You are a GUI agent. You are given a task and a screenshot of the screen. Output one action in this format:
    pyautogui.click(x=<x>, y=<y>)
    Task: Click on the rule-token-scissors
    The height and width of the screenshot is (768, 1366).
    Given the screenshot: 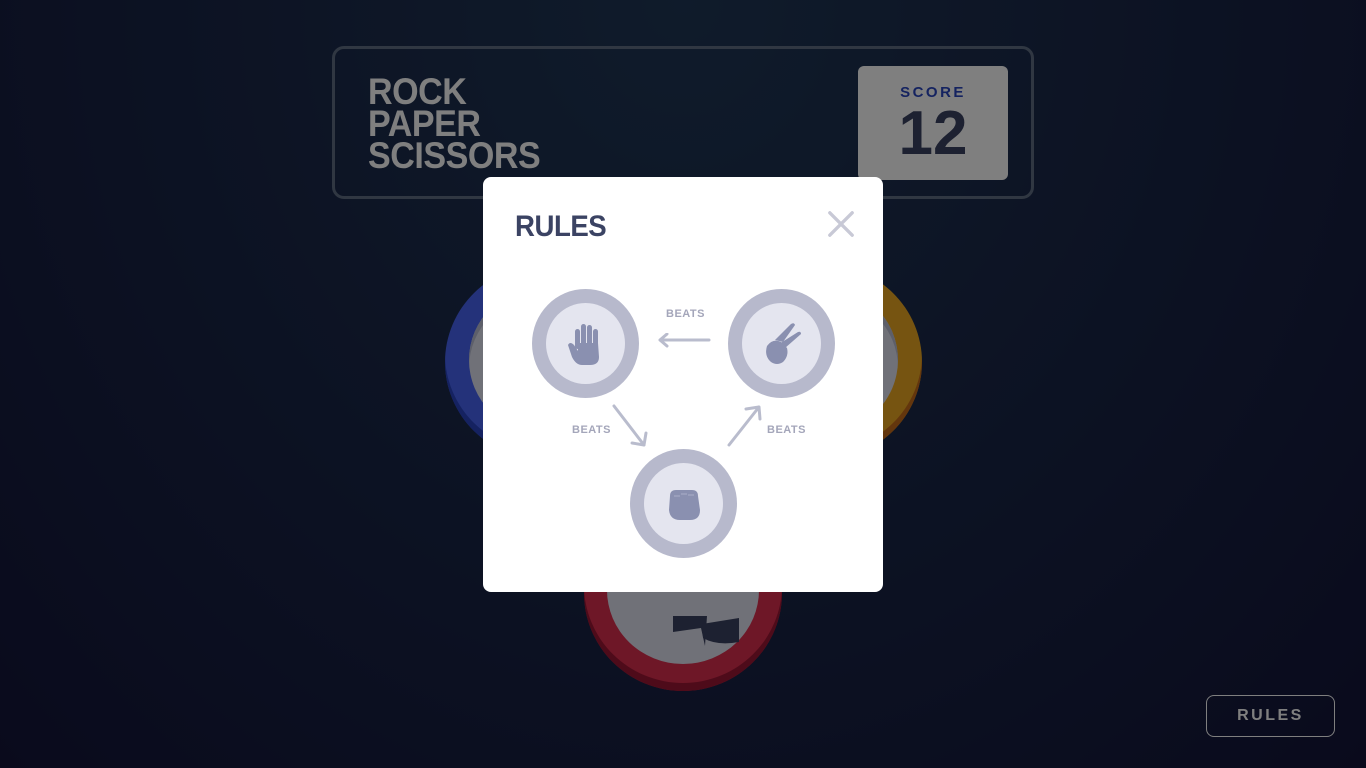 What is the action you would take?
    pyautogui.click(x=781, y=343)
    